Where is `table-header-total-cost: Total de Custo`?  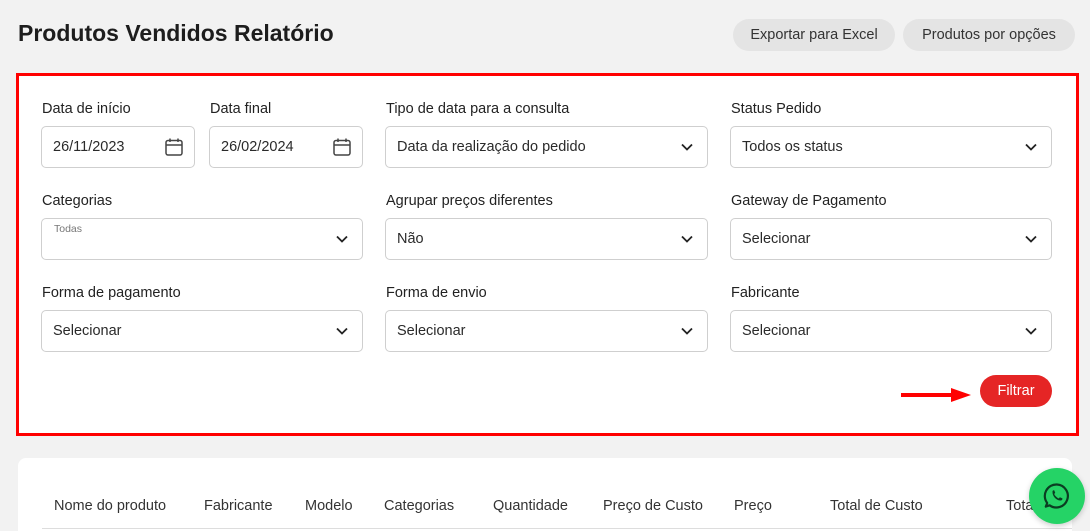
table-header-total-cost: Total de Custo is located at coordinates (876, 506).